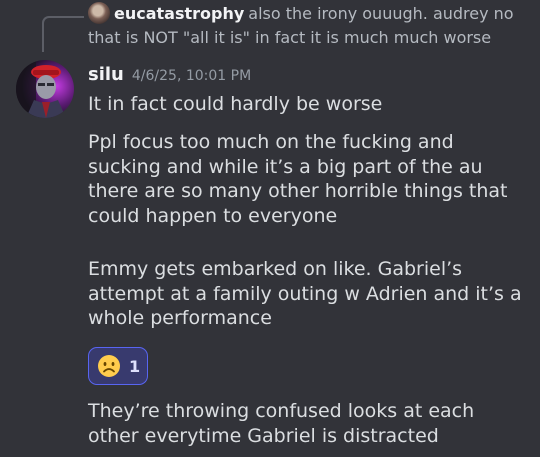 The height and width of the screenshot is (457, 540). I want to click on reaction-count: 1, so click(135, 366).